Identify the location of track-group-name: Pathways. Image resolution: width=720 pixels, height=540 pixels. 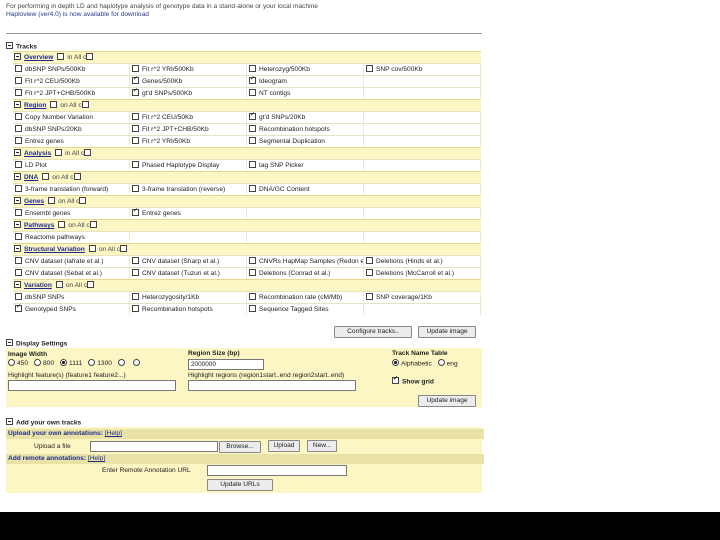
(39, 225).